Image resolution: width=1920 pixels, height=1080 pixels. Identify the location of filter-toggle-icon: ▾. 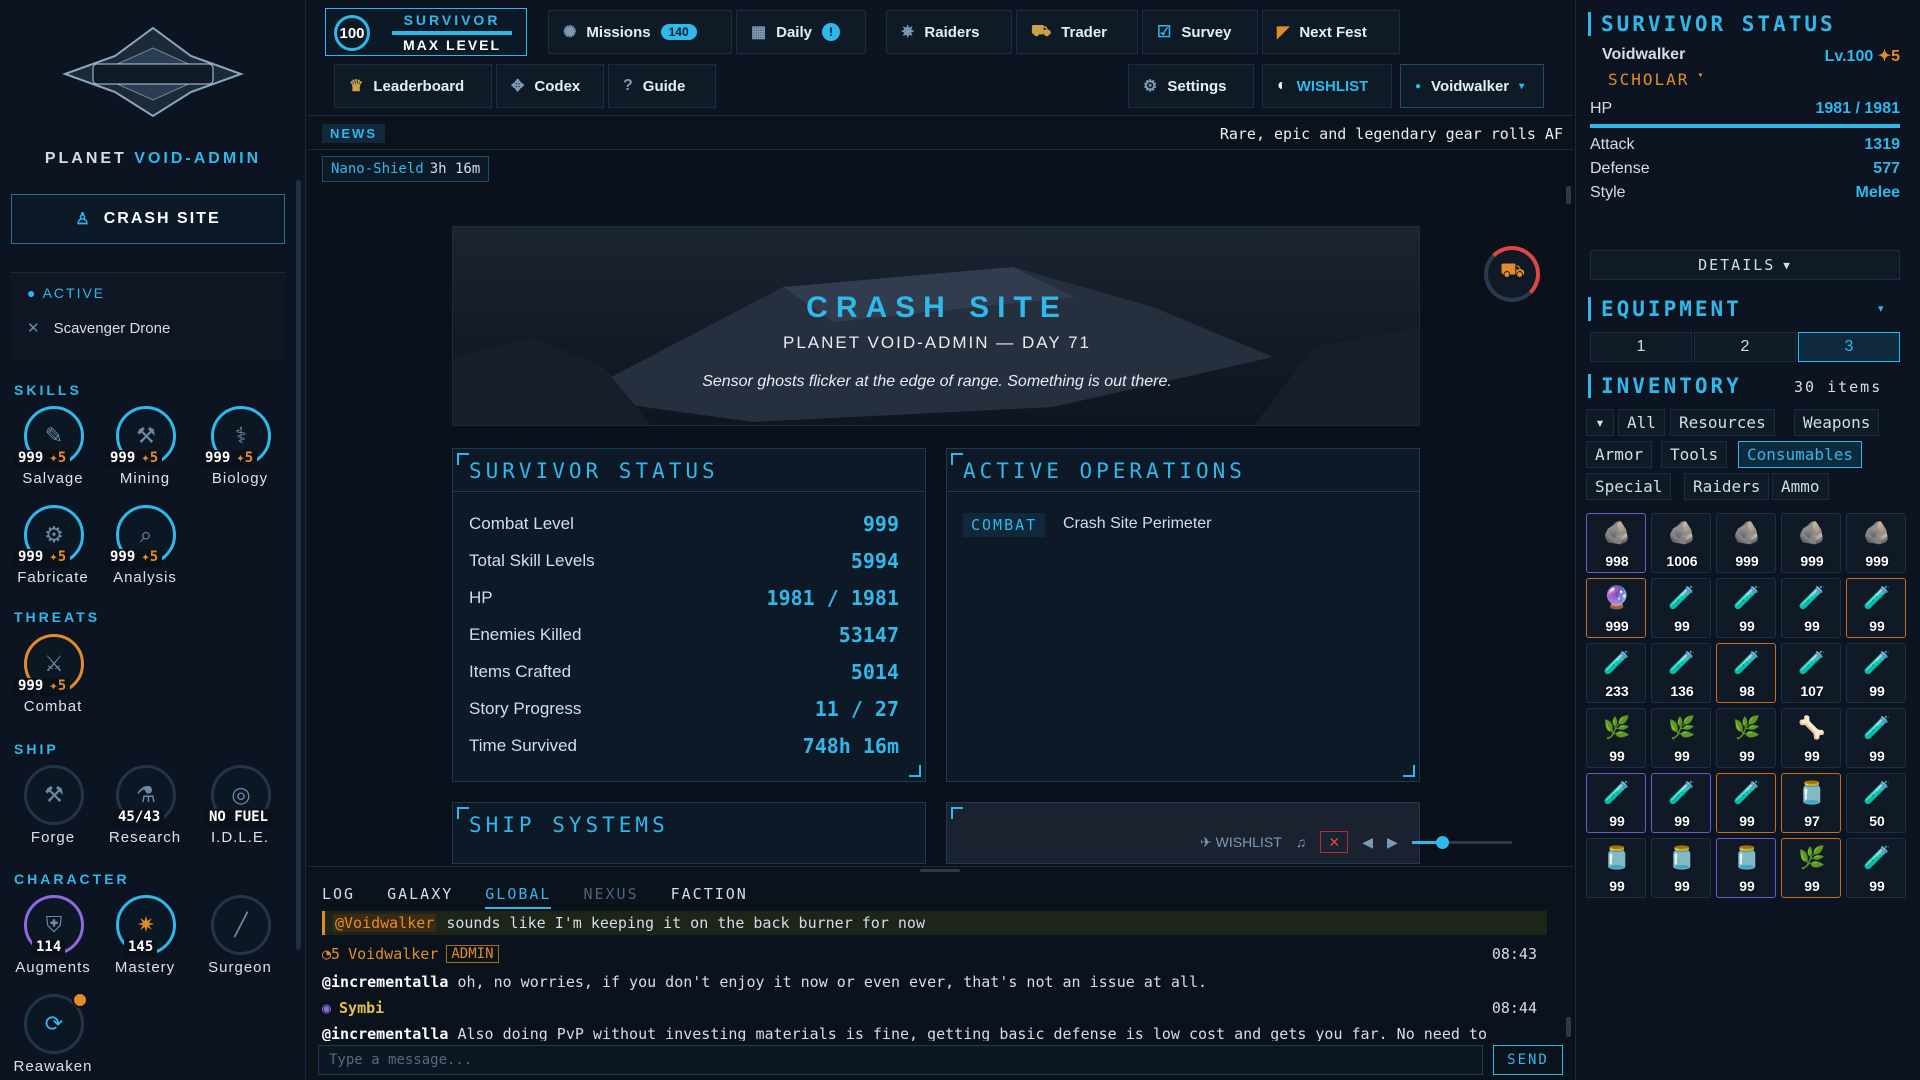
(1600, 422).